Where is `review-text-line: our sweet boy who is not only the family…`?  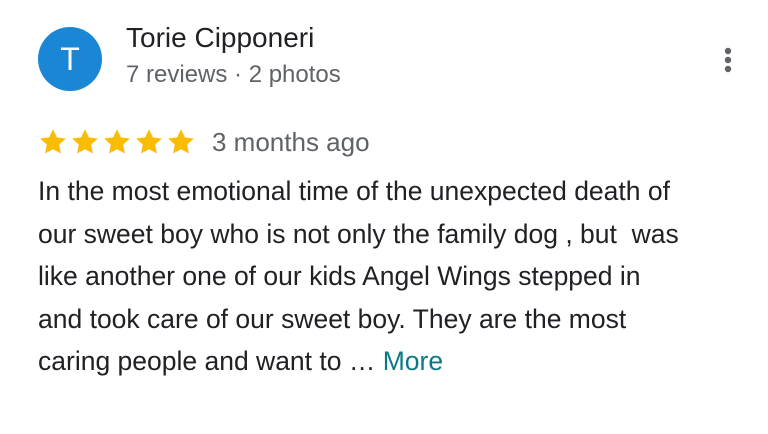 review-text-line: our sweet boy who is not only the family… is located at coordinates (358, 233).